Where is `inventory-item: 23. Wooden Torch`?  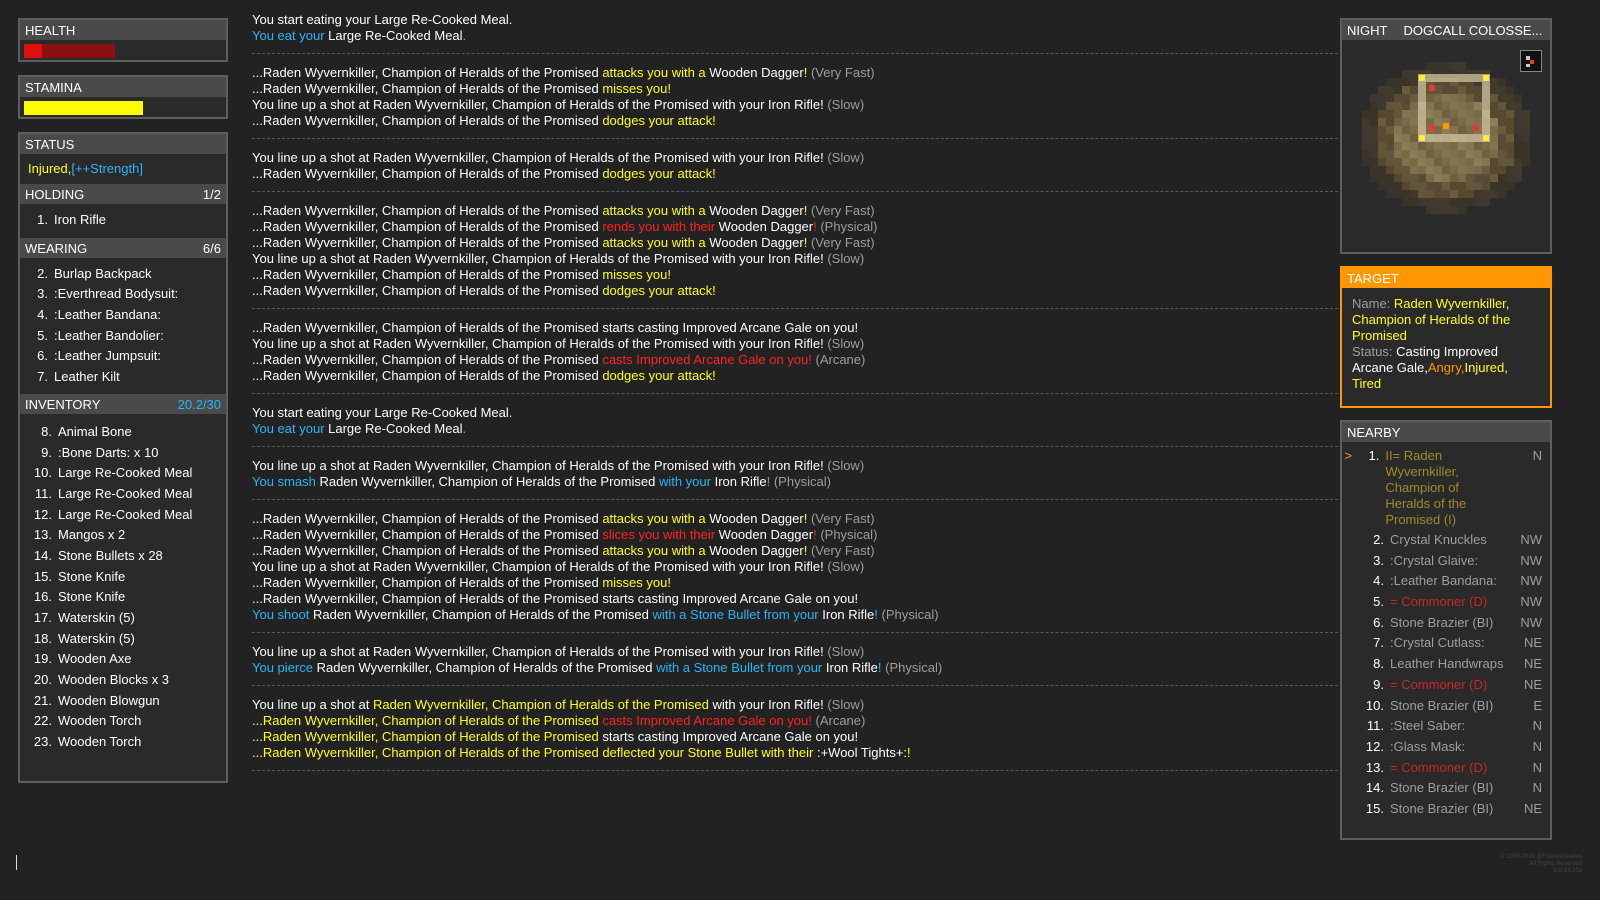 inventory-item: 23. Wooden Torch is located at coordinates (123, 742).